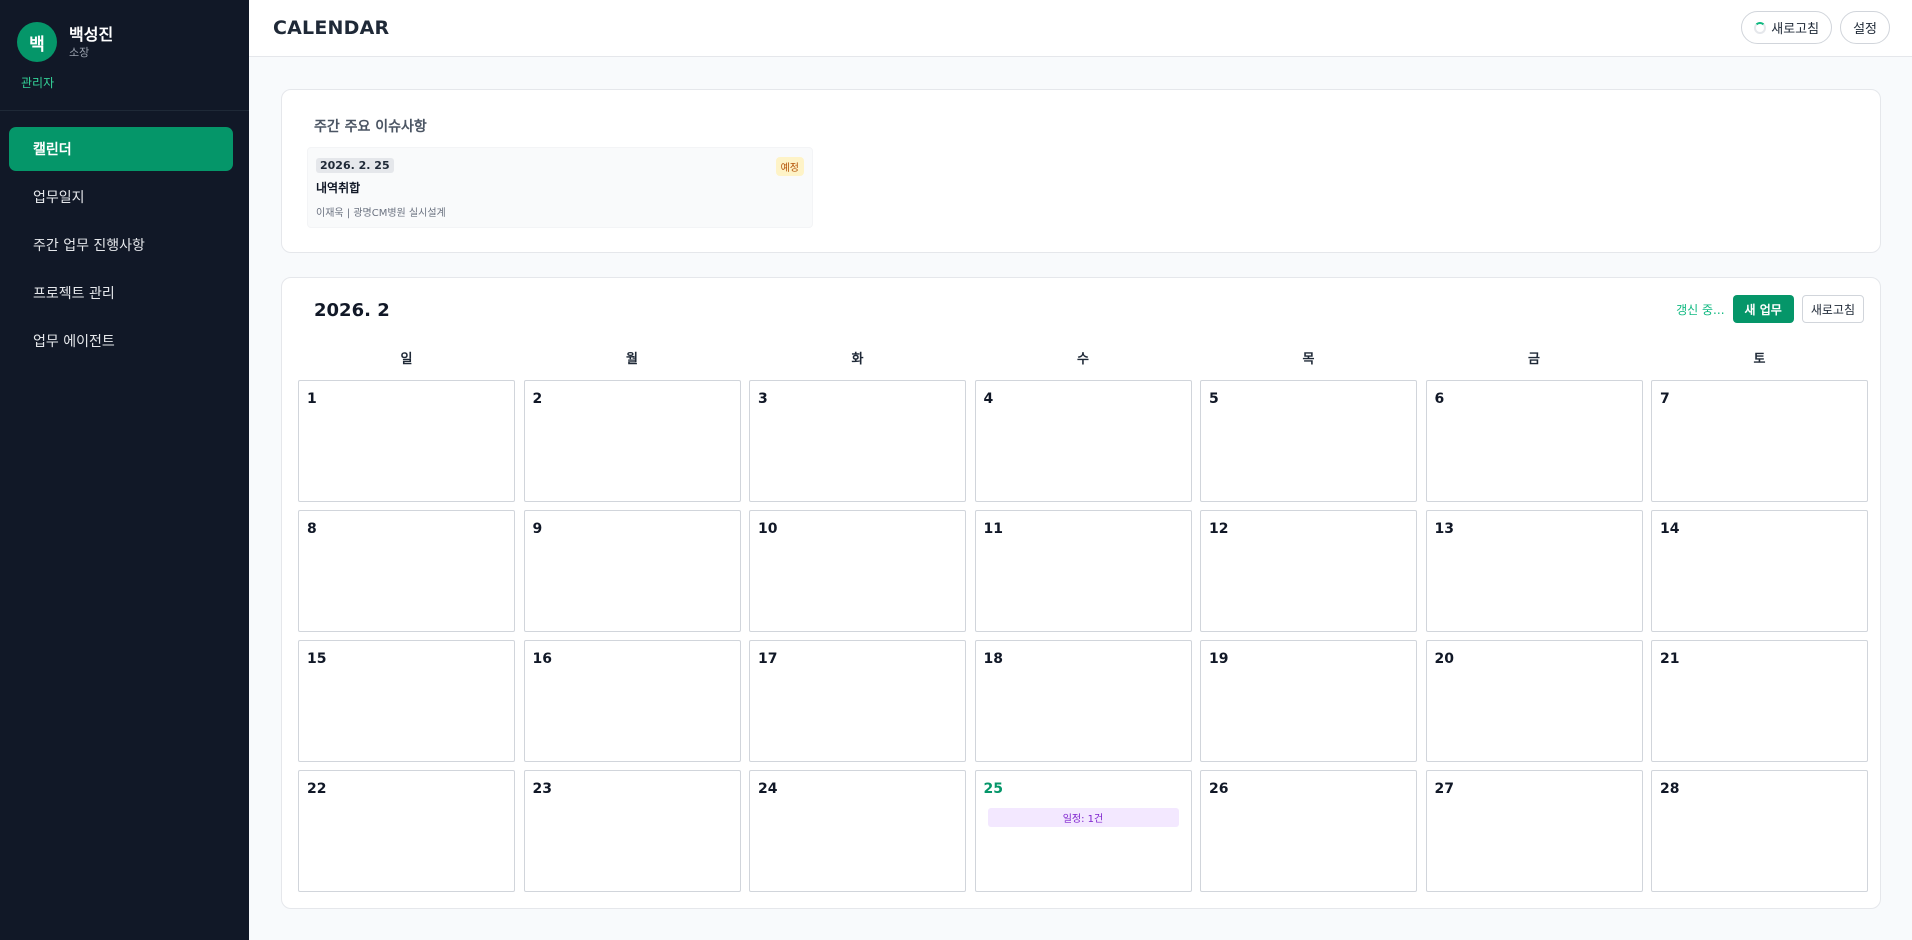 The height and width of the screenshot is (940, 1912). I want to click on sidebar-item-weekly-progress: 주간 업무 진행사항, so click(121, 245).